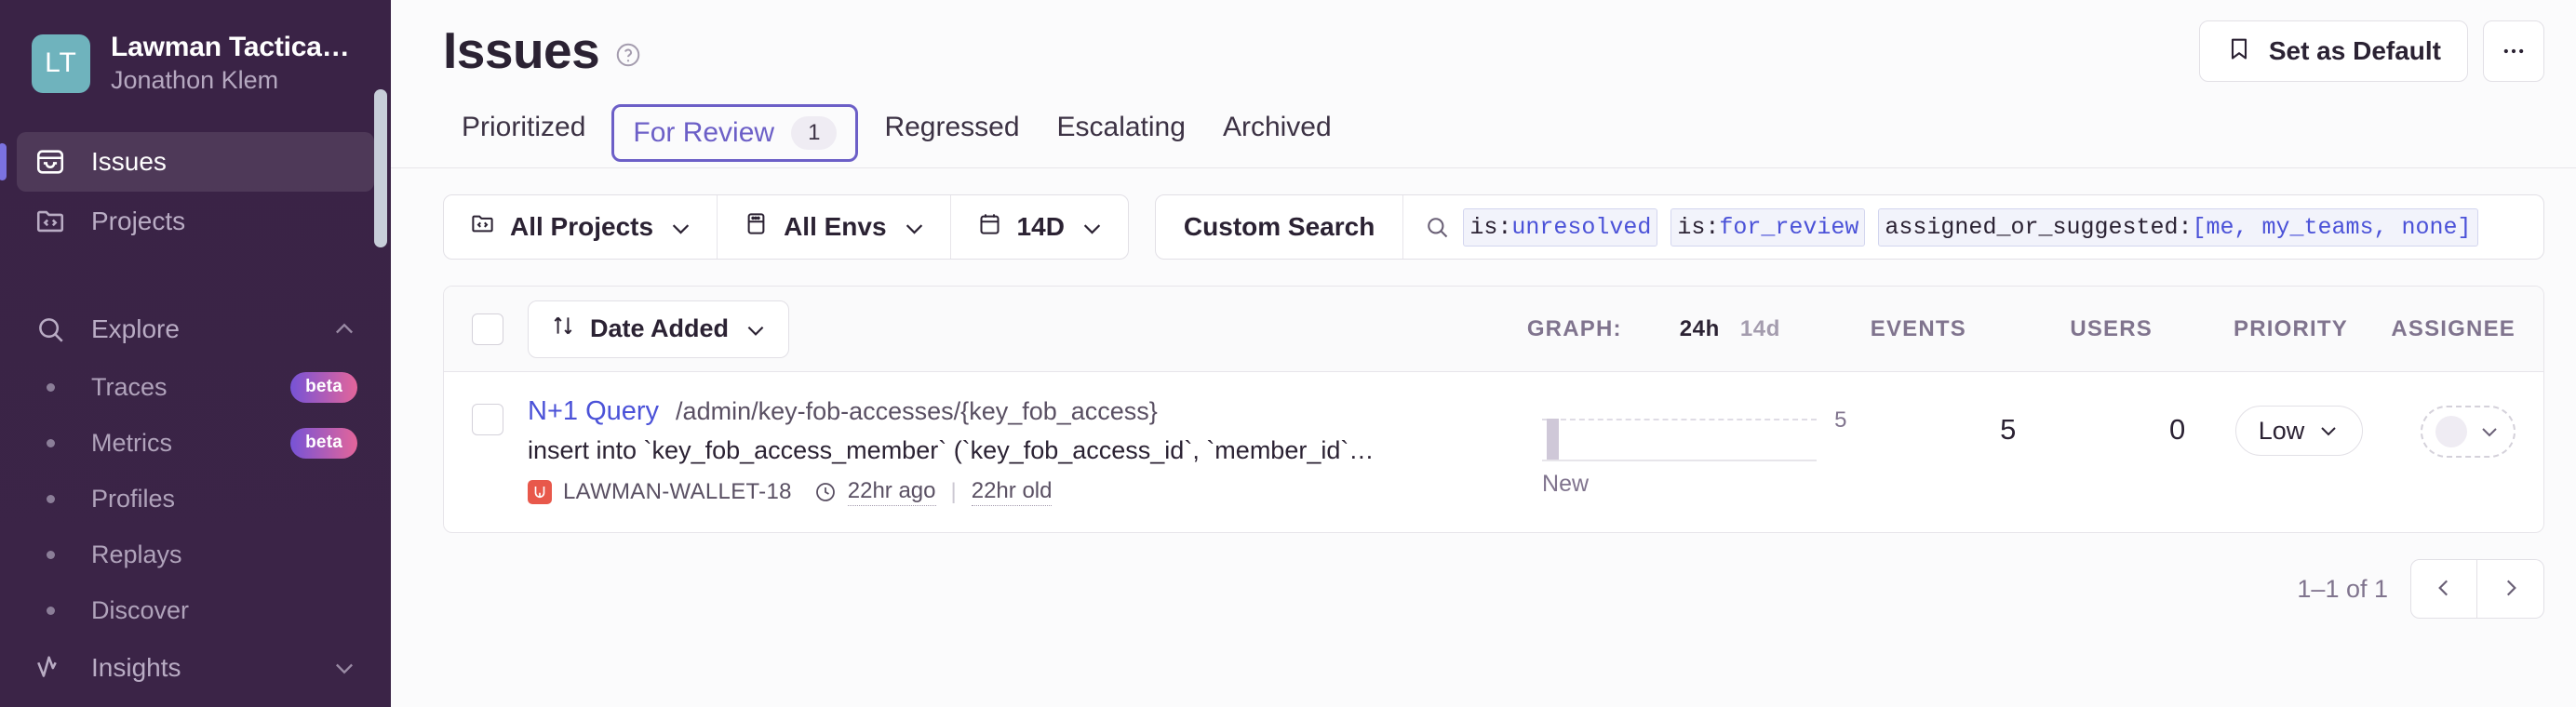  Describe the element at coordinates (951, 133) in the screenshot. I see `tab-regressed: Regressed` at that location.